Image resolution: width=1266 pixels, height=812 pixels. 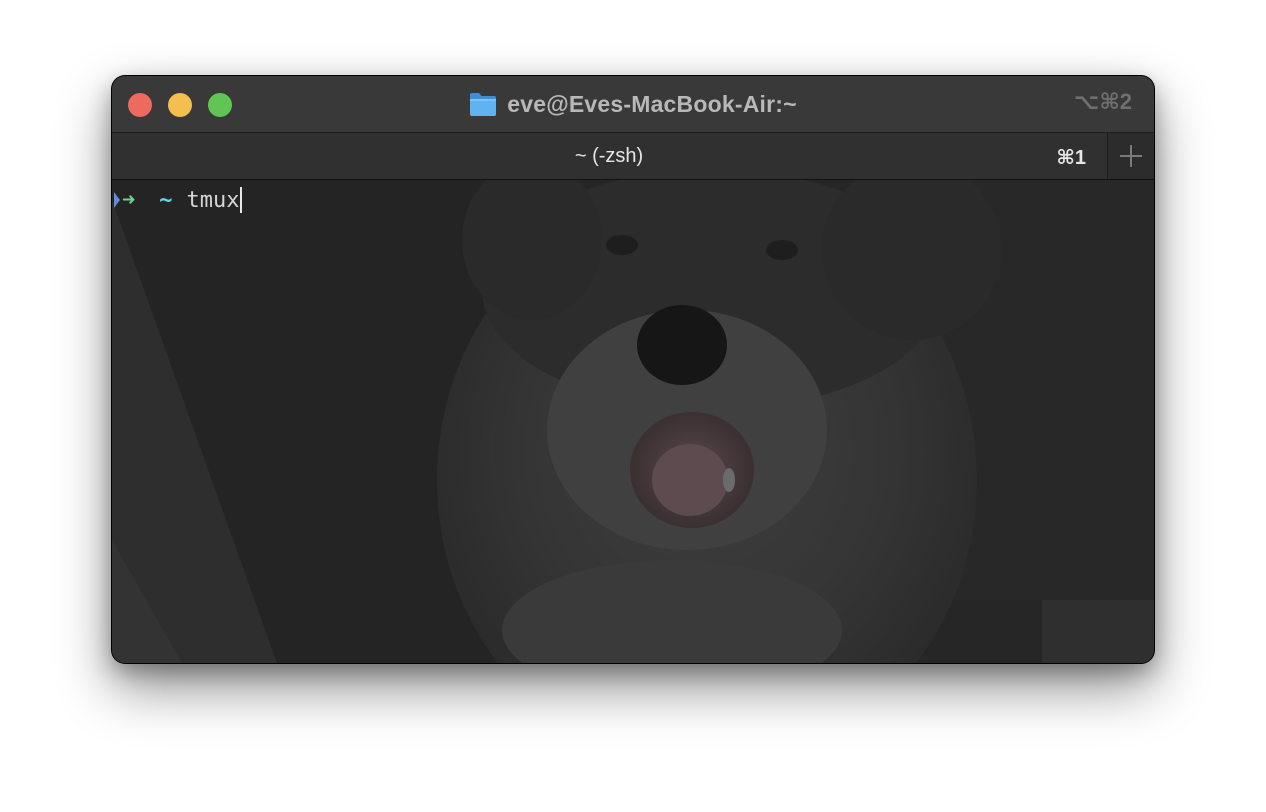 What do you see at coordinates (177, 200) in the screenshot?
I see `prompt-line: ➜ ~ tmux` at bounding box center [177, 200].